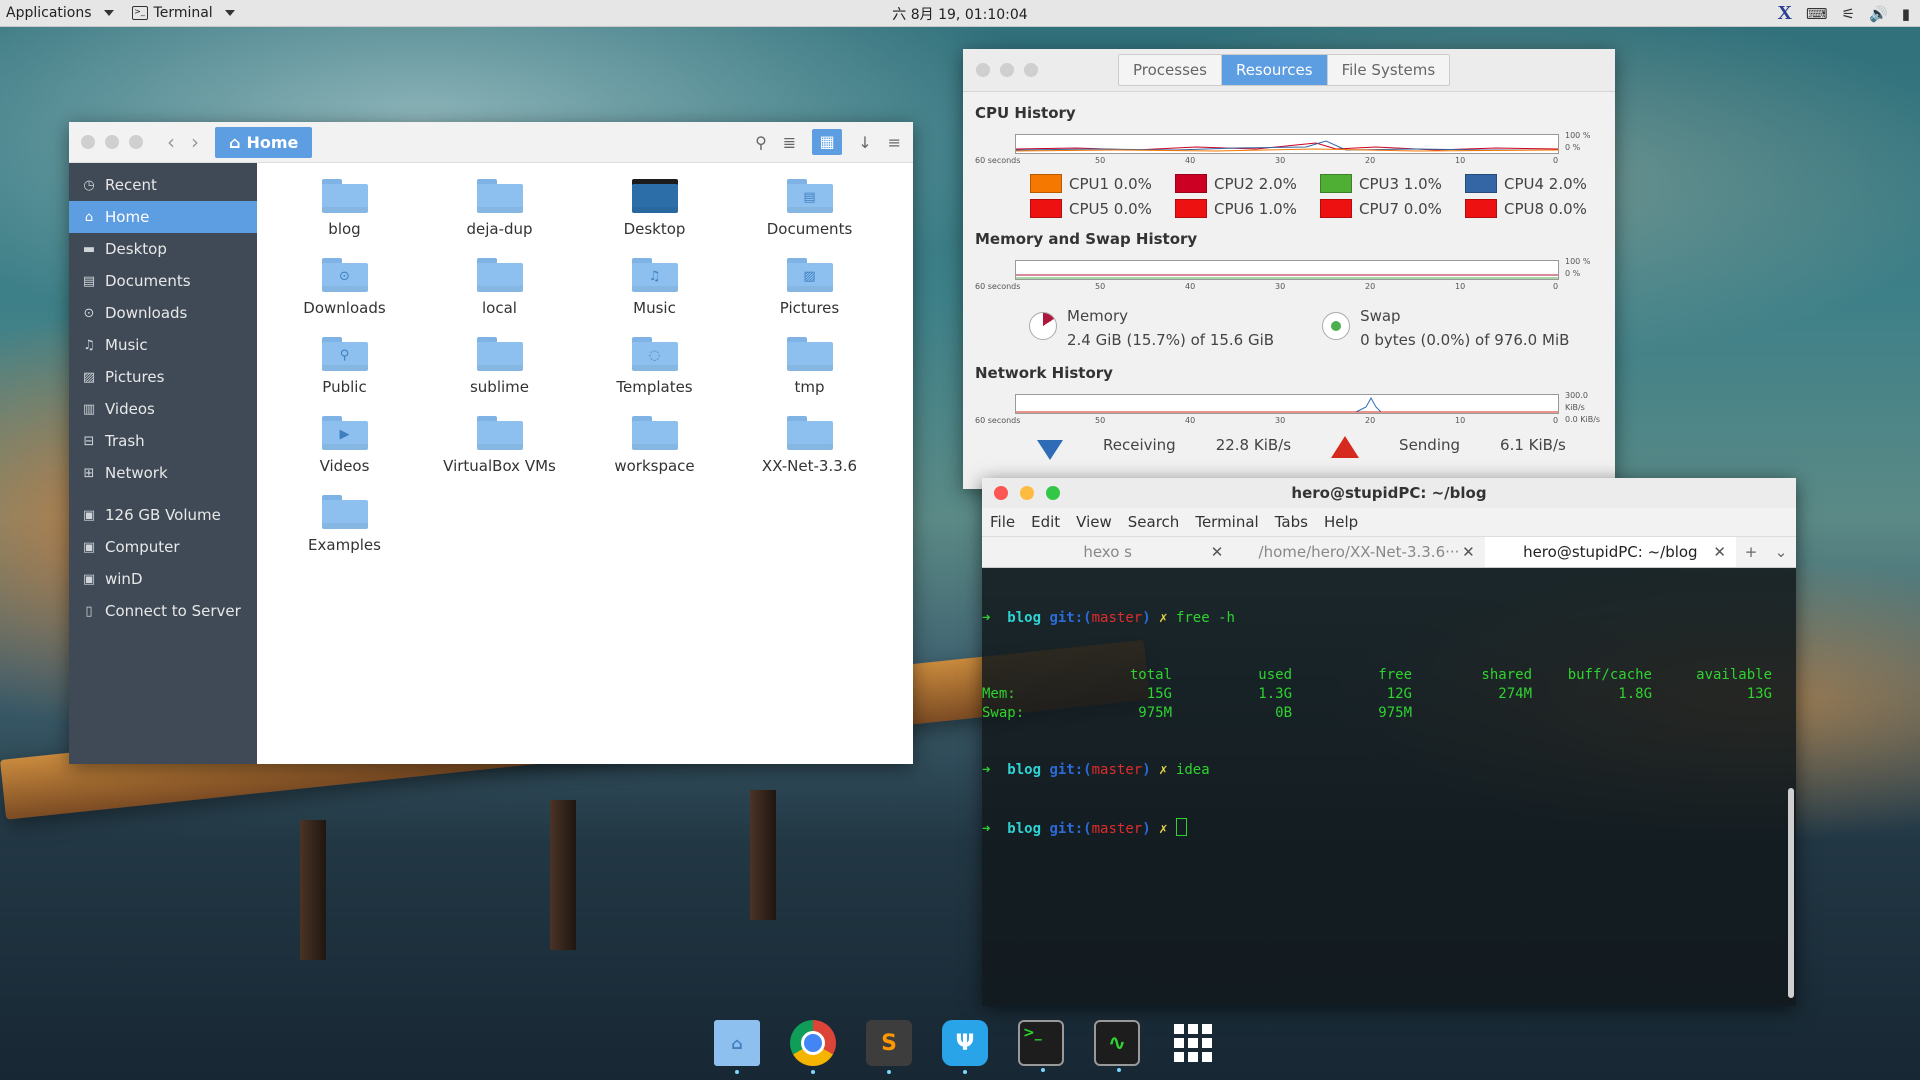 The height and width of the screenshot is (1080, 1920). I want to click on sidebar-item-network: ⊞ Network, so click(163, 473).